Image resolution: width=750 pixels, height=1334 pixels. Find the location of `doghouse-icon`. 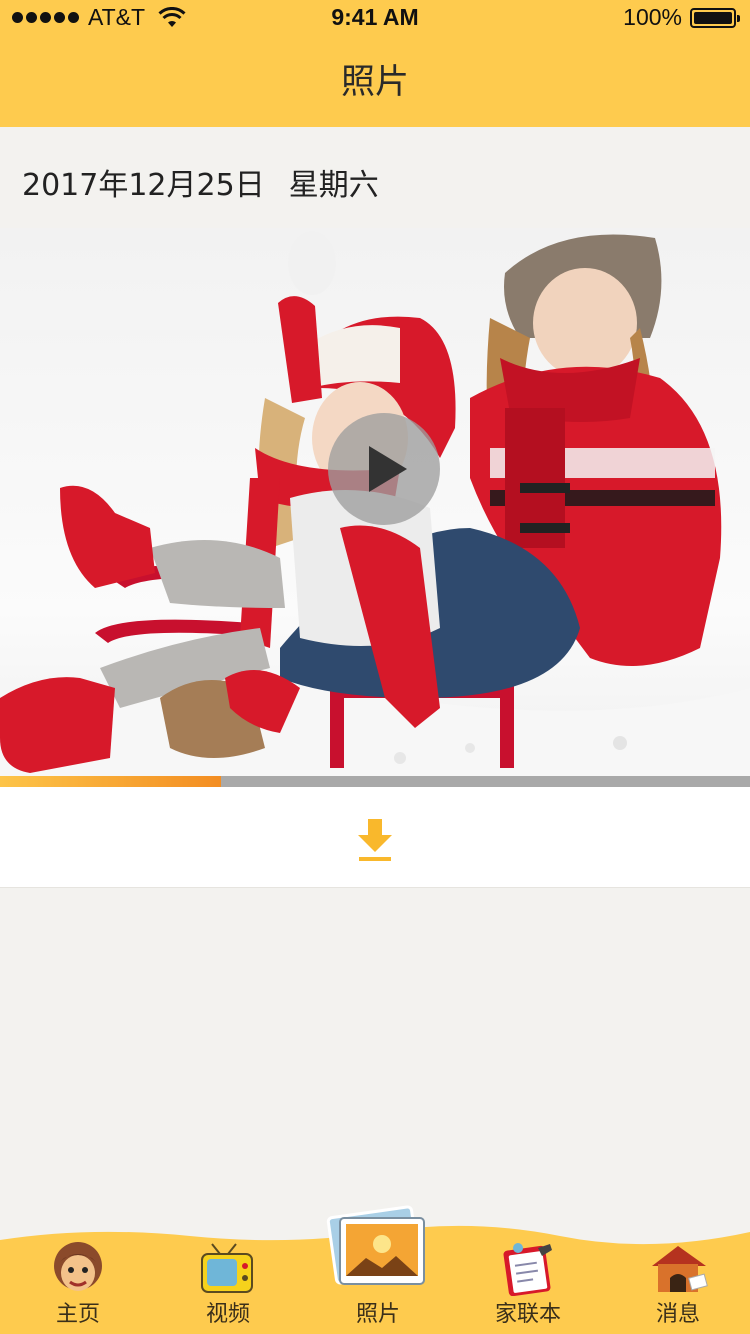

doghouse-icon is located at coordinates (680, 1269).